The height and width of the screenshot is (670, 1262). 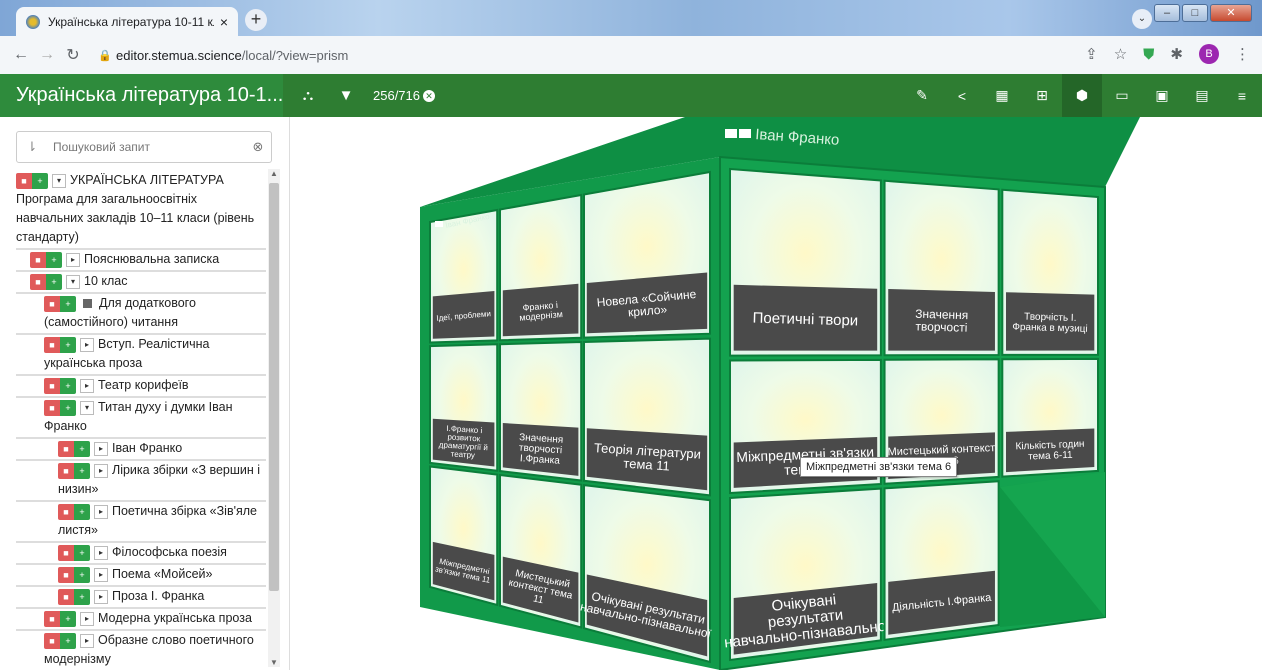 I want to click on counter-clear-icon: ✕, so click(x=429, y=95).